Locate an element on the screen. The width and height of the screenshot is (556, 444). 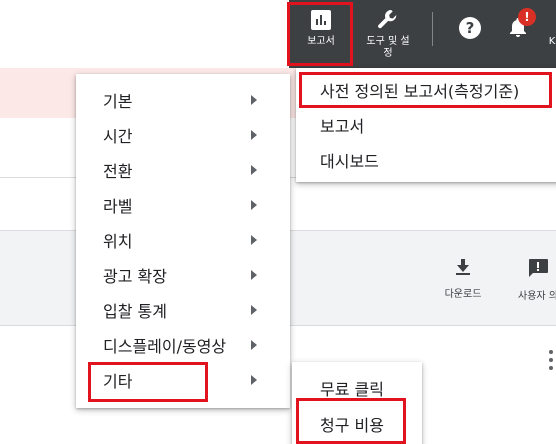
menu-item-reports: 보고서 is located at coordinates (426, 124).